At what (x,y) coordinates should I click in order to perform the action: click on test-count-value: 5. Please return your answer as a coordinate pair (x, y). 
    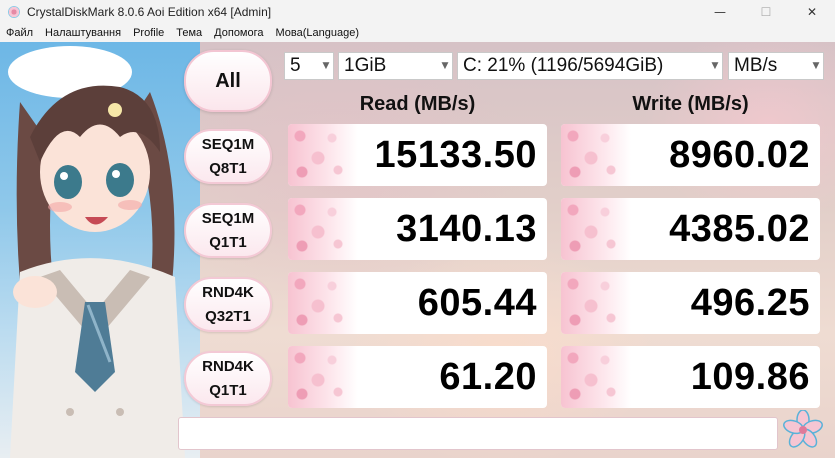
    Looking at the image, I should click on (295, 65).